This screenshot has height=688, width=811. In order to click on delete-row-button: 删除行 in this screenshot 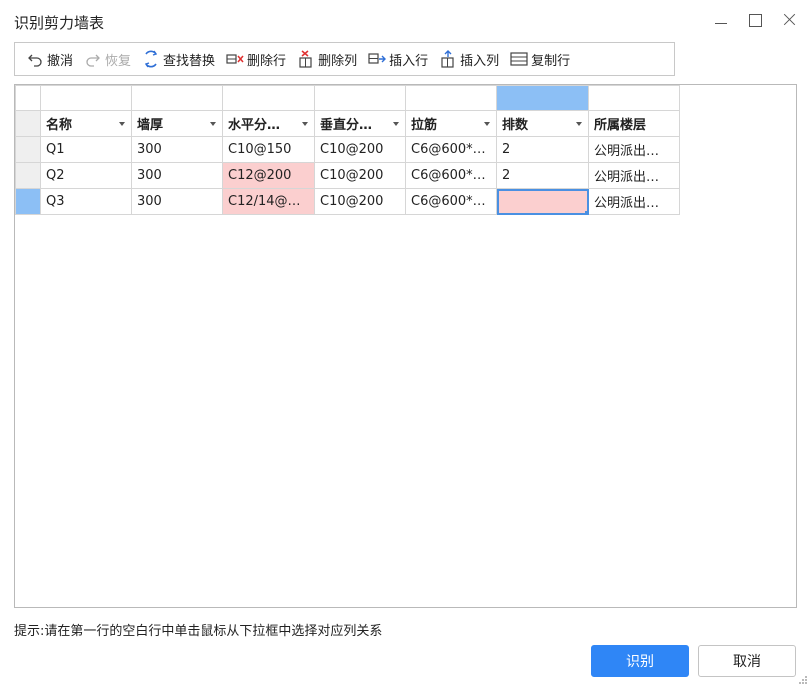, I will do `click(256, 59)`.